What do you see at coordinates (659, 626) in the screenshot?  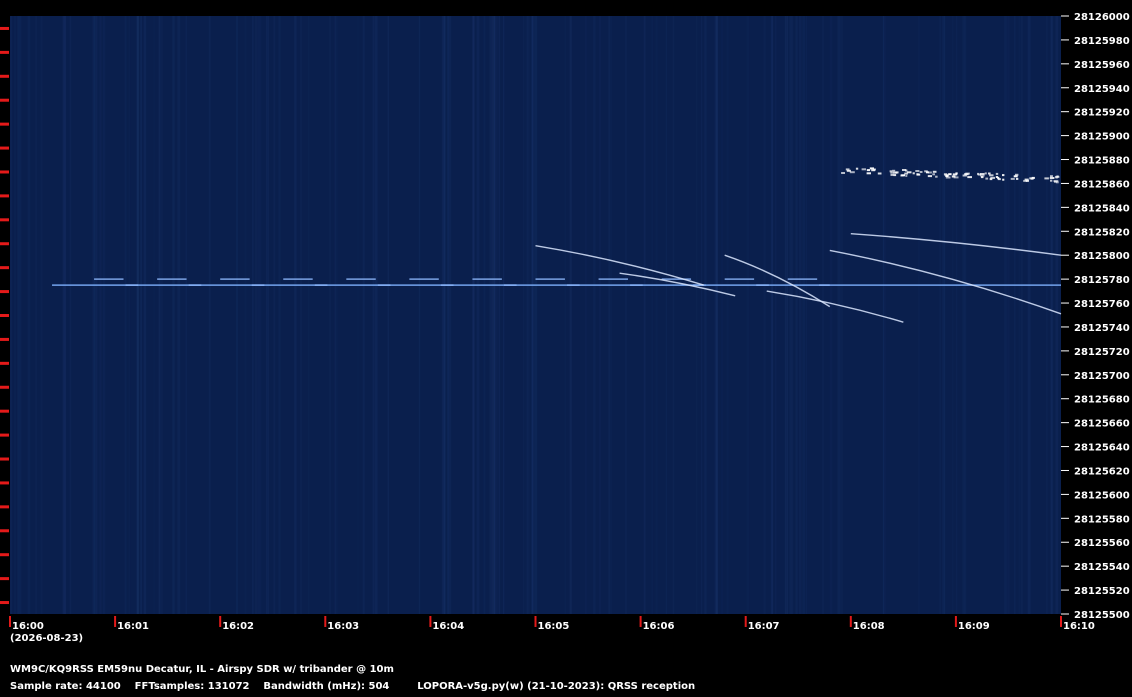 I see `x-tick-label: 16:06` at bounding box center [659, 626].